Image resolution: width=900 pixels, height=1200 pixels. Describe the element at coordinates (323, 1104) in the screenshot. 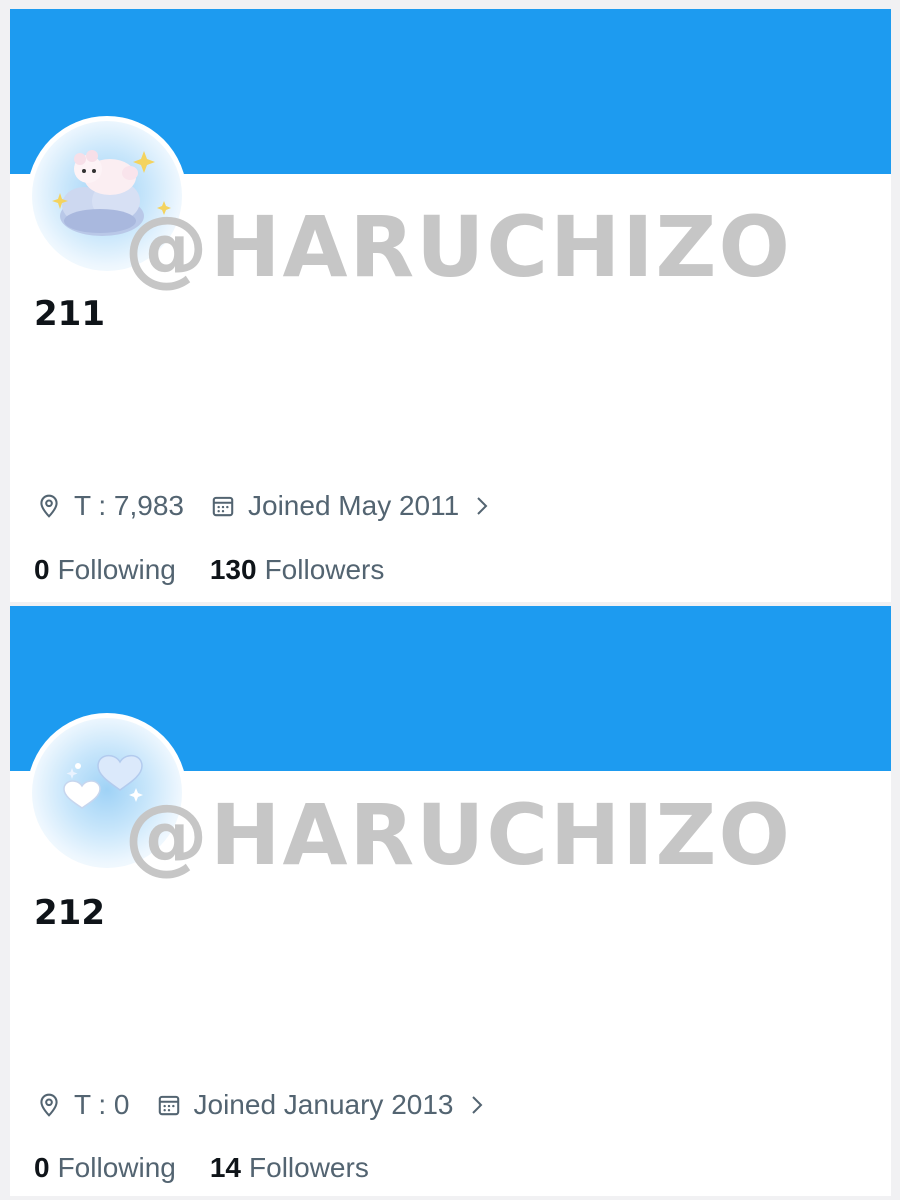

I see `joined-text: Joined January 2013` at that location.